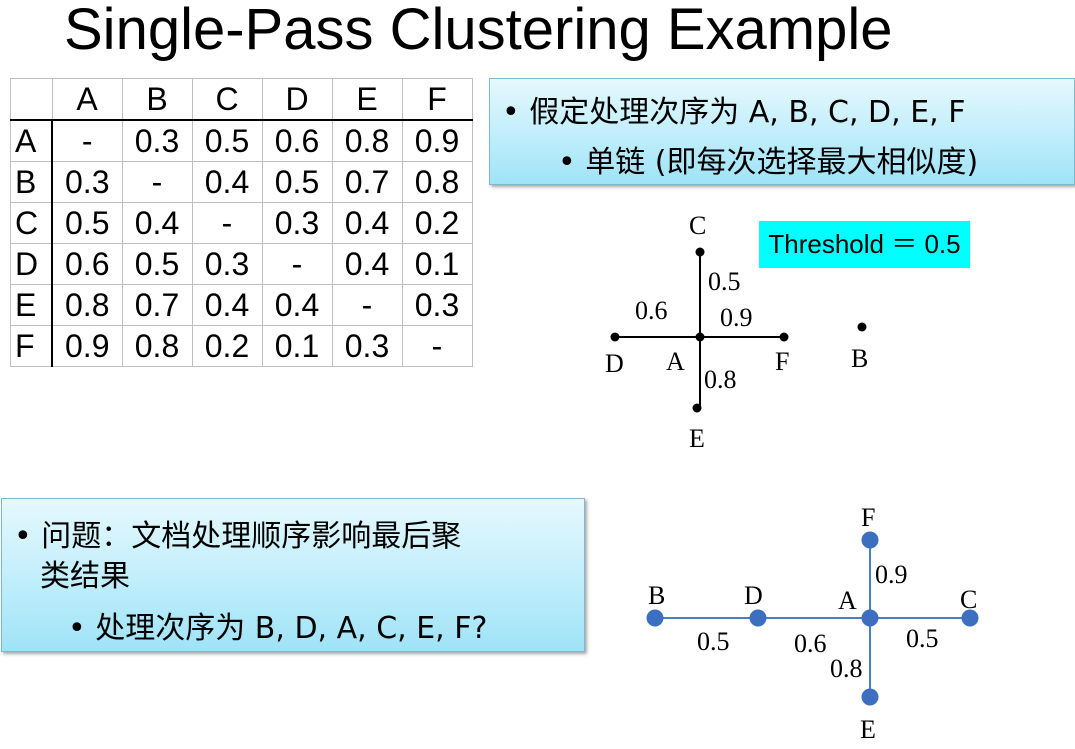 This screenshot has width=1075, height=749. Describe the element at coordinates (651, 310) in the screenshot. I see `edge-weight-ad: 0.6` at that location.